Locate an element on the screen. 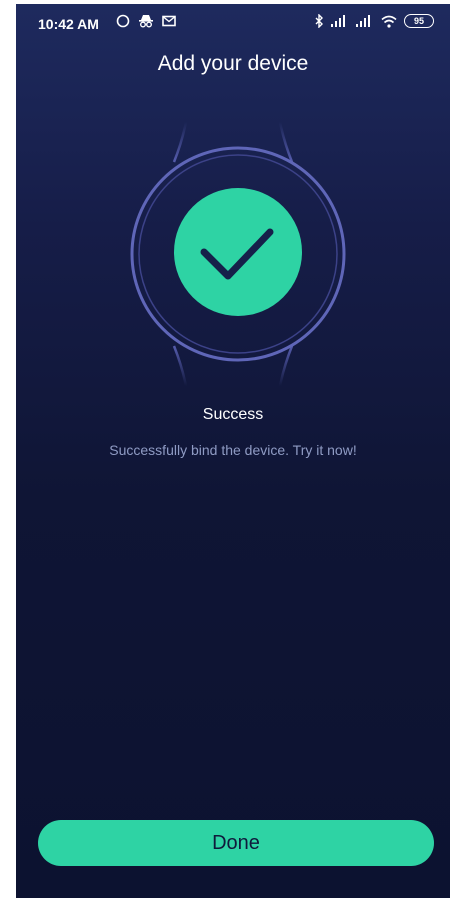 This screenshot has width=464, height=899. battery-icon: 95 is located at coordinates (419, 21).